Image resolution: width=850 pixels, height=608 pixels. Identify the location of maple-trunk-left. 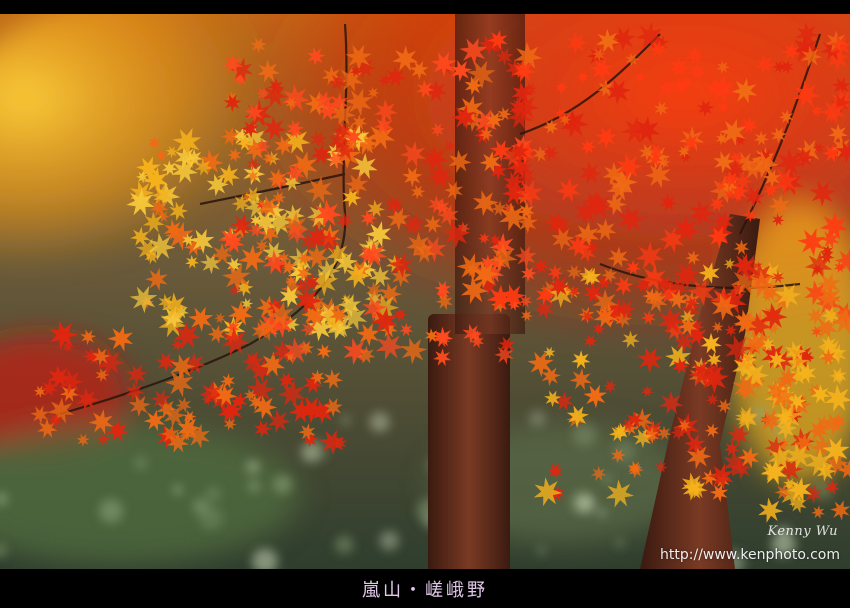
(469, 441).